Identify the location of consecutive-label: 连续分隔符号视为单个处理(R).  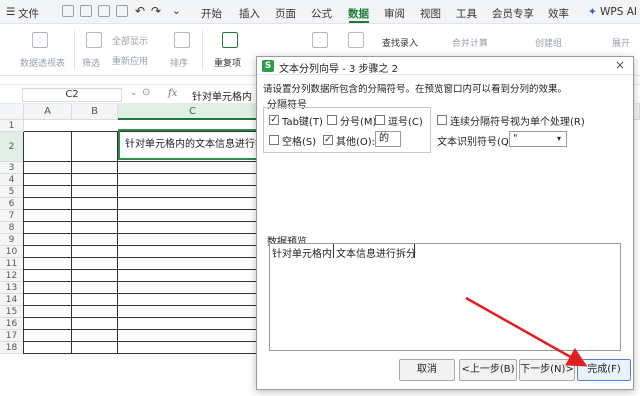
(517, 122).